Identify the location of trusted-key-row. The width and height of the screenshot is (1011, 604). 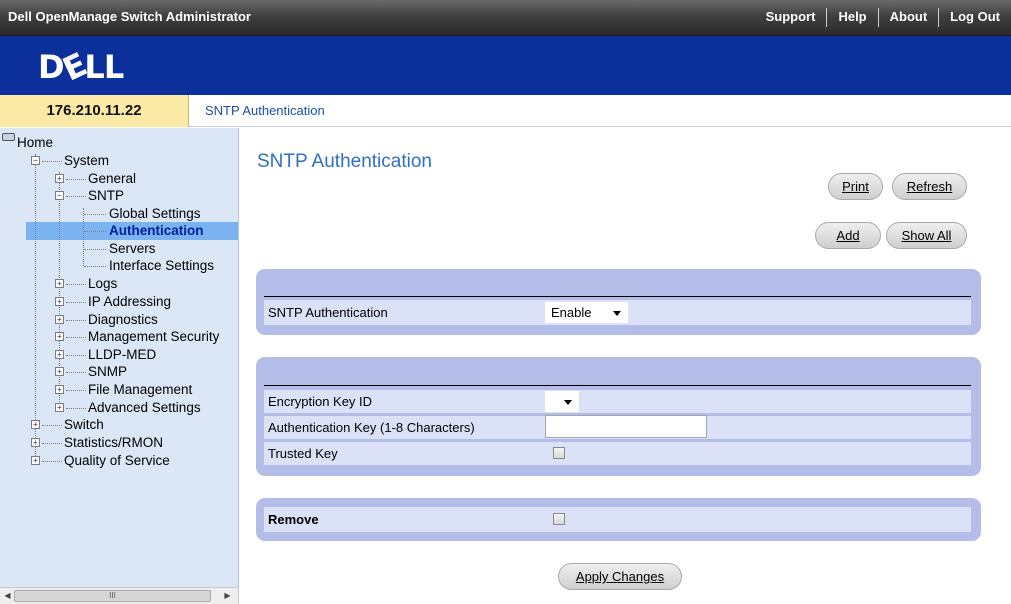
(617, 453).